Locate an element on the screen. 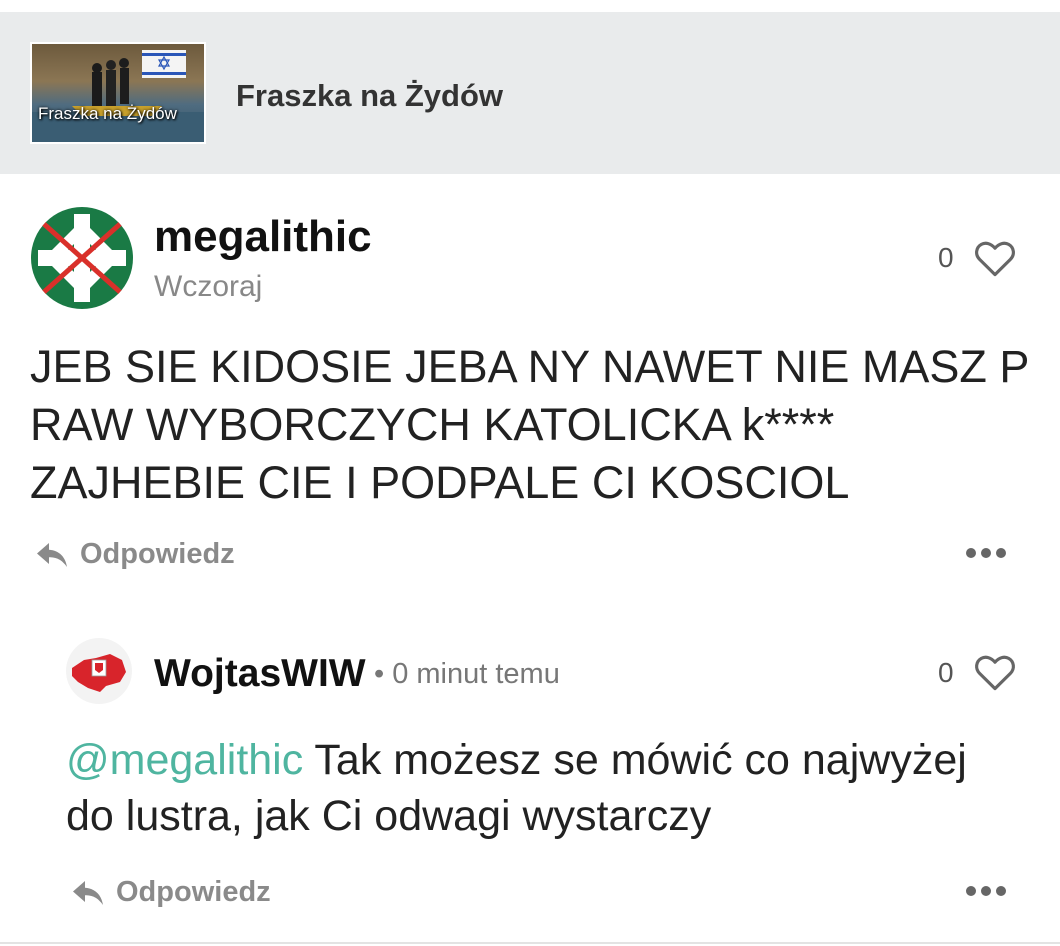 The height and width of the screenshot is (946, 1060). crossed-out-logo-icon is located at coordinates (82, 258).